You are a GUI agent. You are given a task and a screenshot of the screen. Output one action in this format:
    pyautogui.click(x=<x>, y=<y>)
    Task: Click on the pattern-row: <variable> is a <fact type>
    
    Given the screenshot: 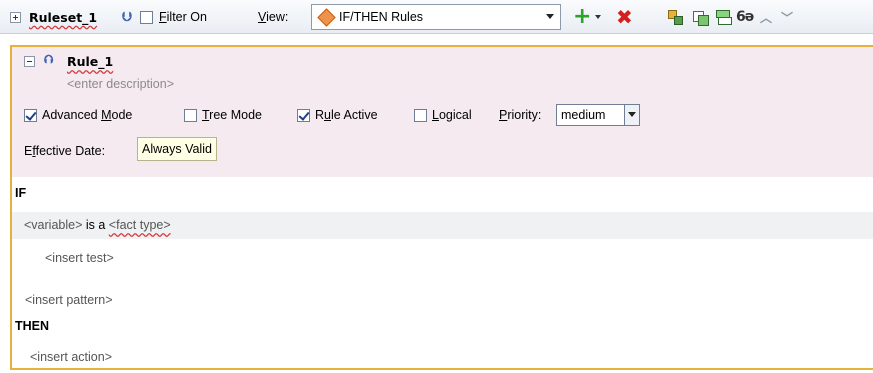 What is the action you would take?
    pyautogui.click(x=442, y=225)
    